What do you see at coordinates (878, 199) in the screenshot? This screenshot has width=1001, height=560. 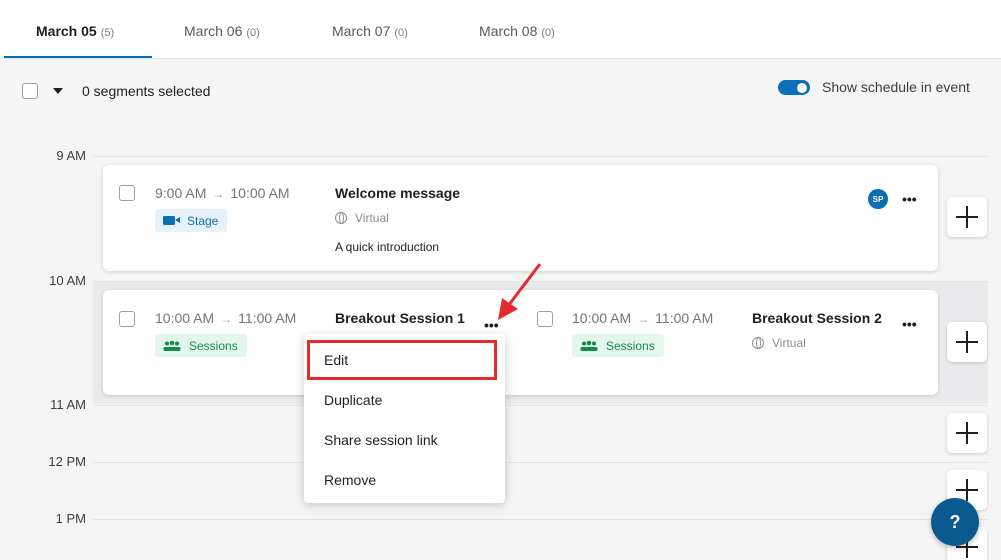 I see `speaker-avatar: SP` at bounding box center [878, 199].